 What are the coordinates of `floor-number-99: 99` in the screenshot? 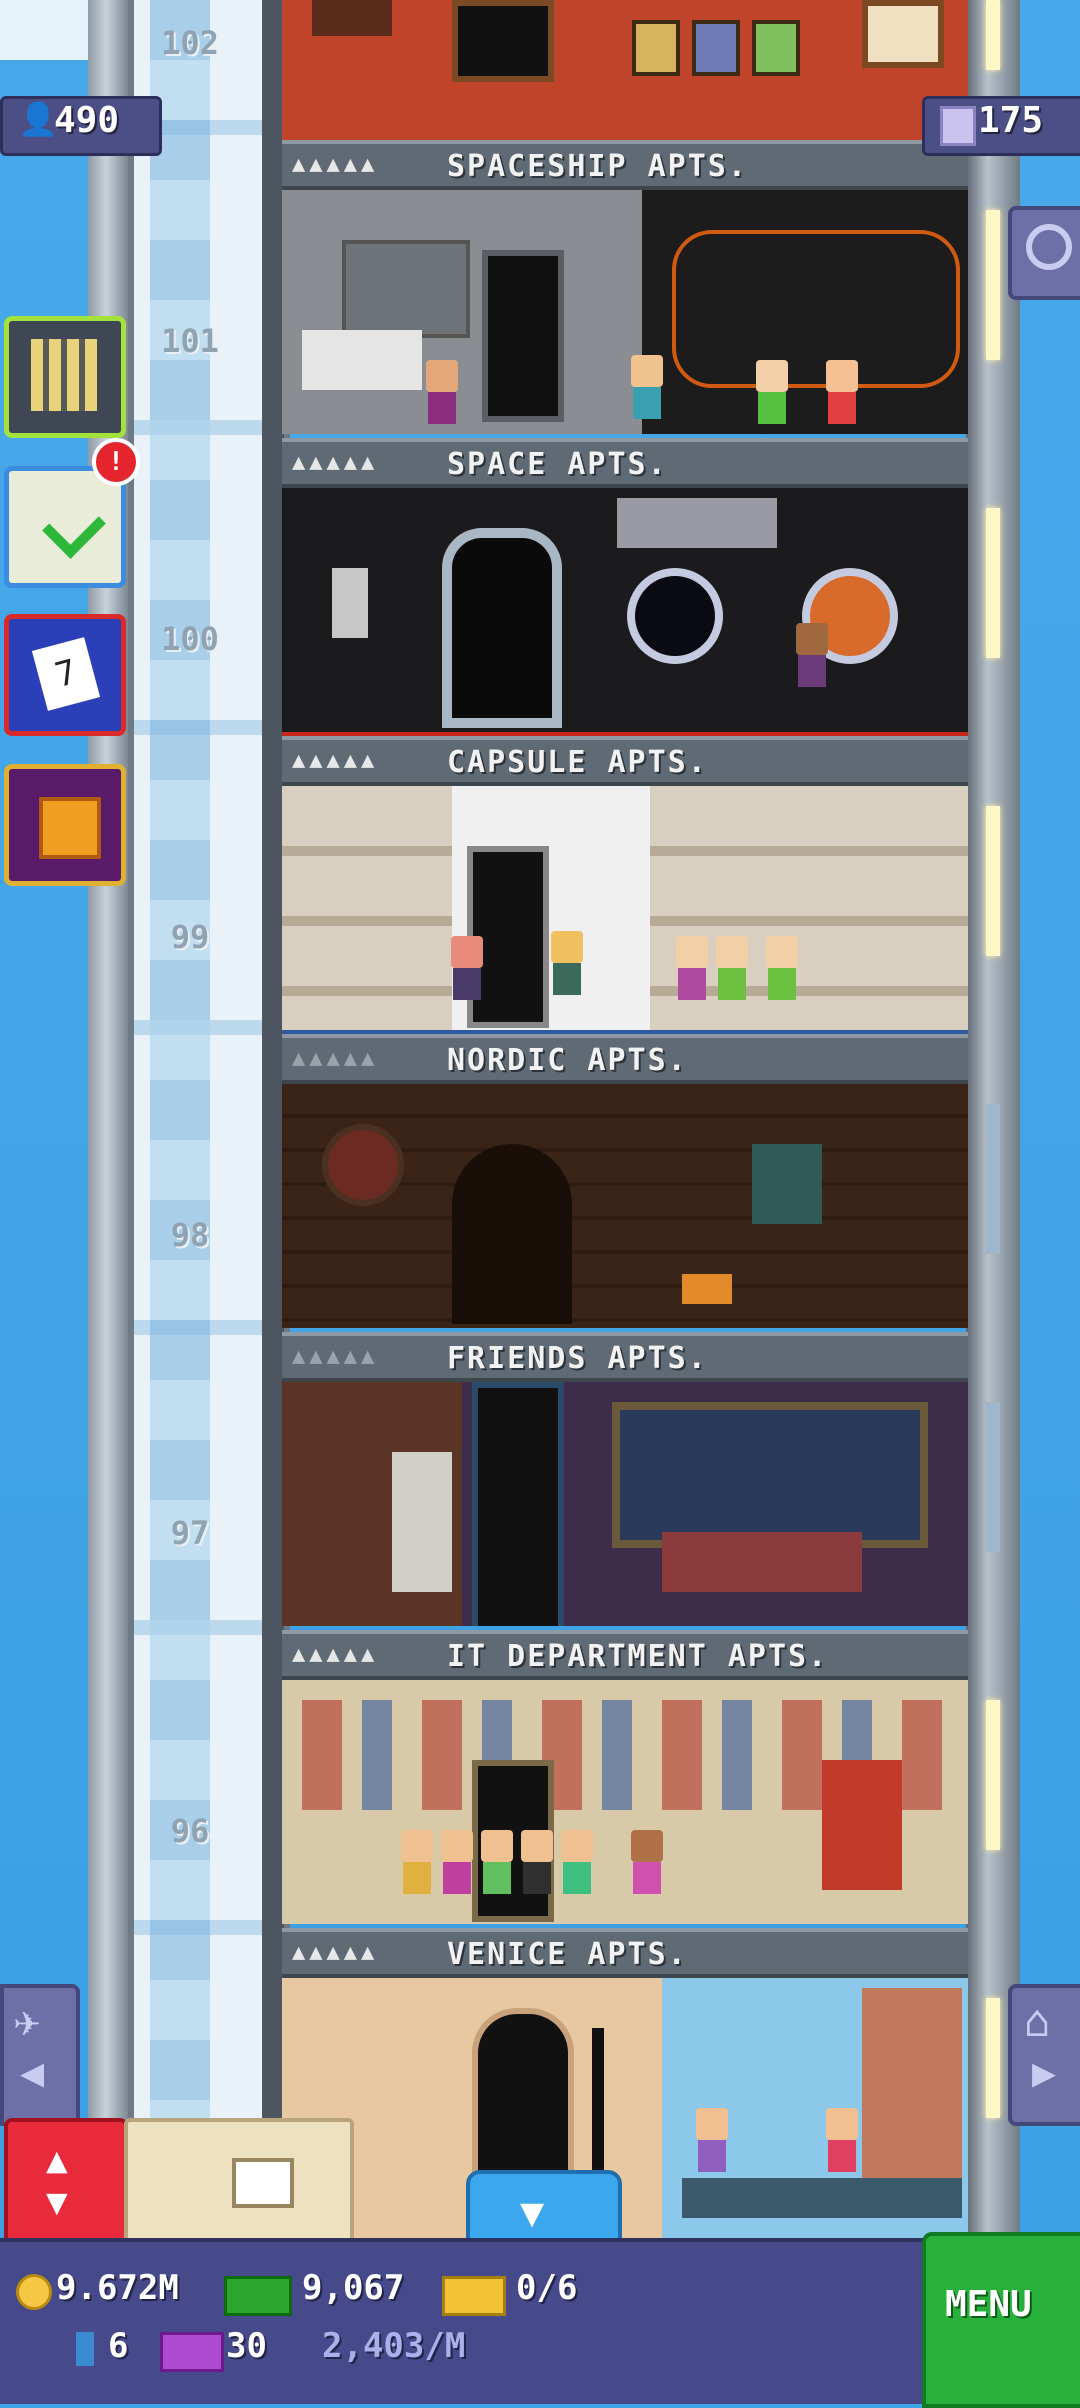 It's located at (190, 937).